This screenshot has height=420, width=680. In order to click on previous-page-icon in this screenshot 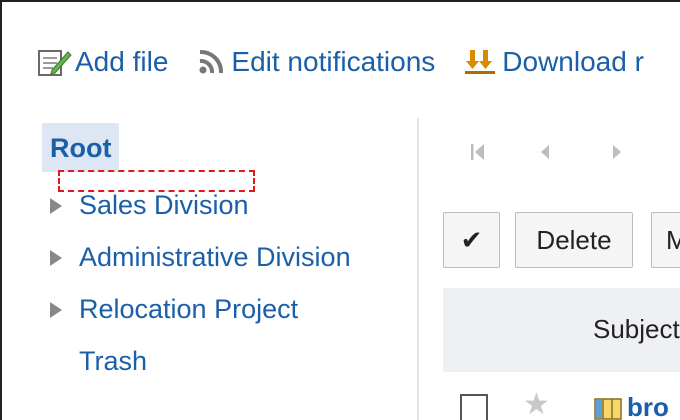, I will do `click(545, 152)`.